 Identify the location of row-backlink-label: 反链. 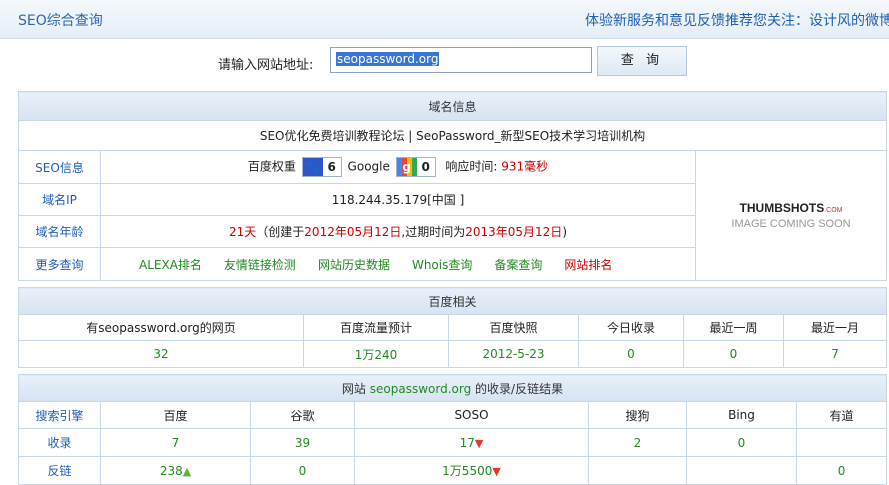
(59, 470).